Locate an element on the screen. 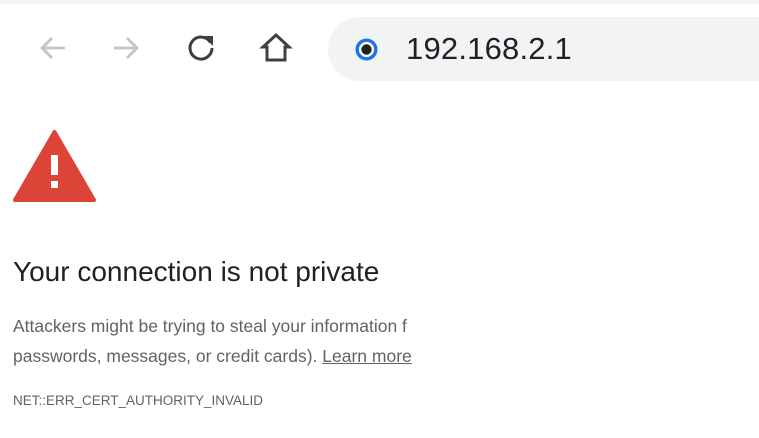  home-button is located at coordinates (276, 48).